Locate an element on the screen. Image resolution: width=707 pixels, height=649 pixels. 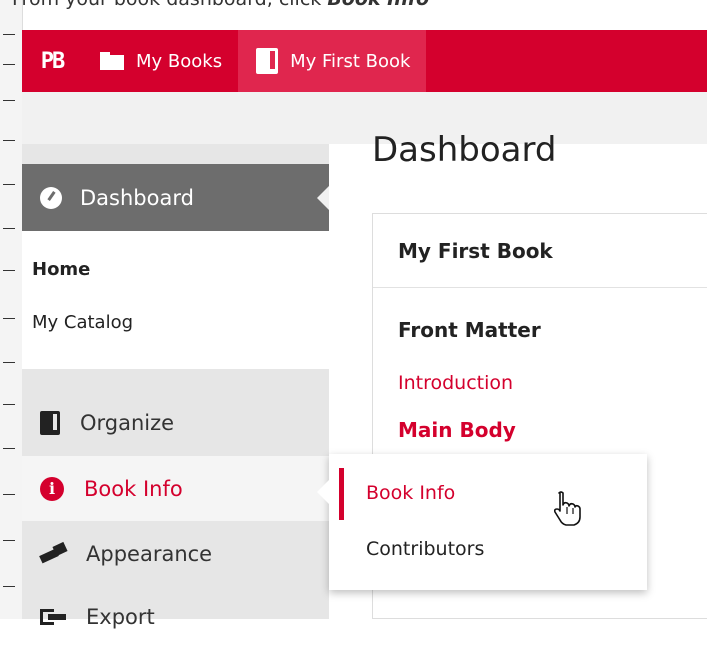
sidebar-item-export: Export is located at coordinates (175, 616).